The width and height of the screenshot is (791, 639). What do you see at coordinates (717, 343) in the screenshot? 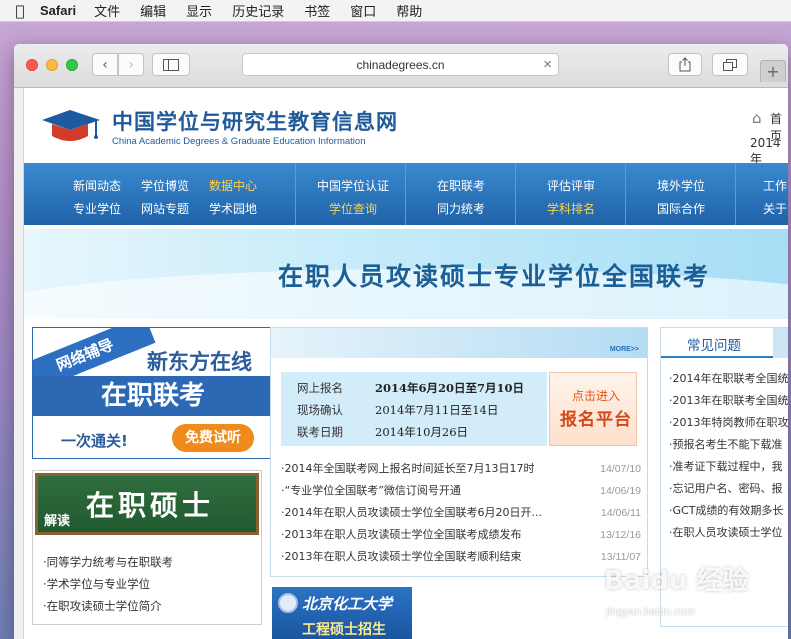
I see `tab-faq: 常见问题` at bounding box center [717, 343].